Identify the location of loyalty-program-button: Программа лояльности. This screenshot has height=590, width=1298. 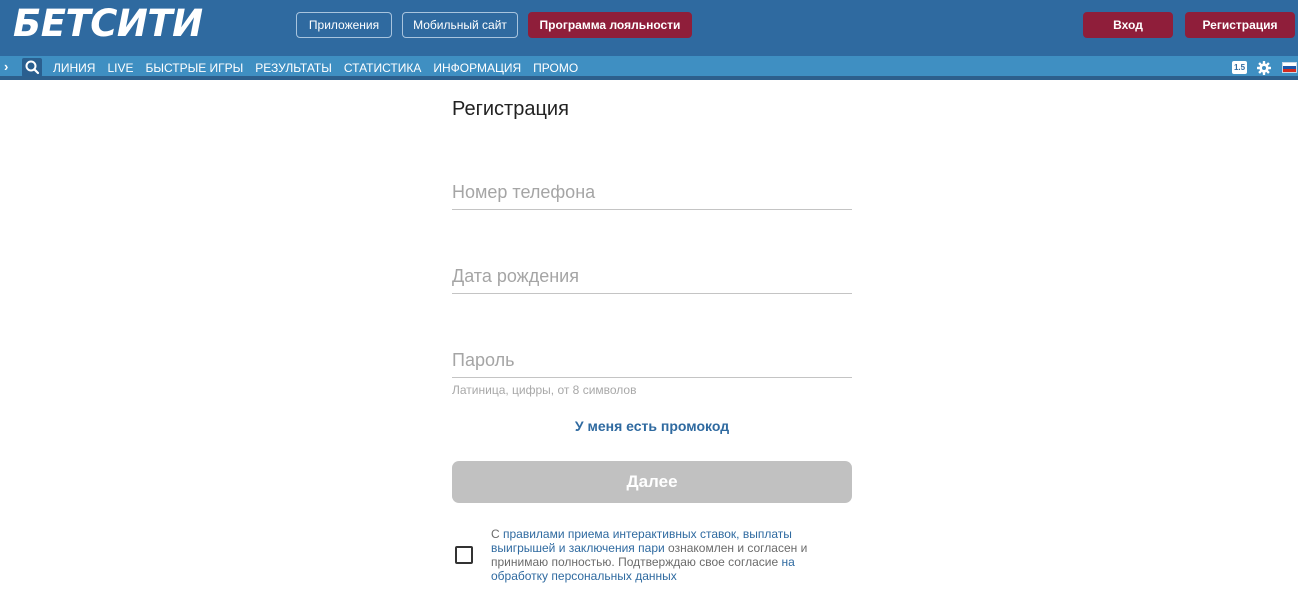
(610, 25).